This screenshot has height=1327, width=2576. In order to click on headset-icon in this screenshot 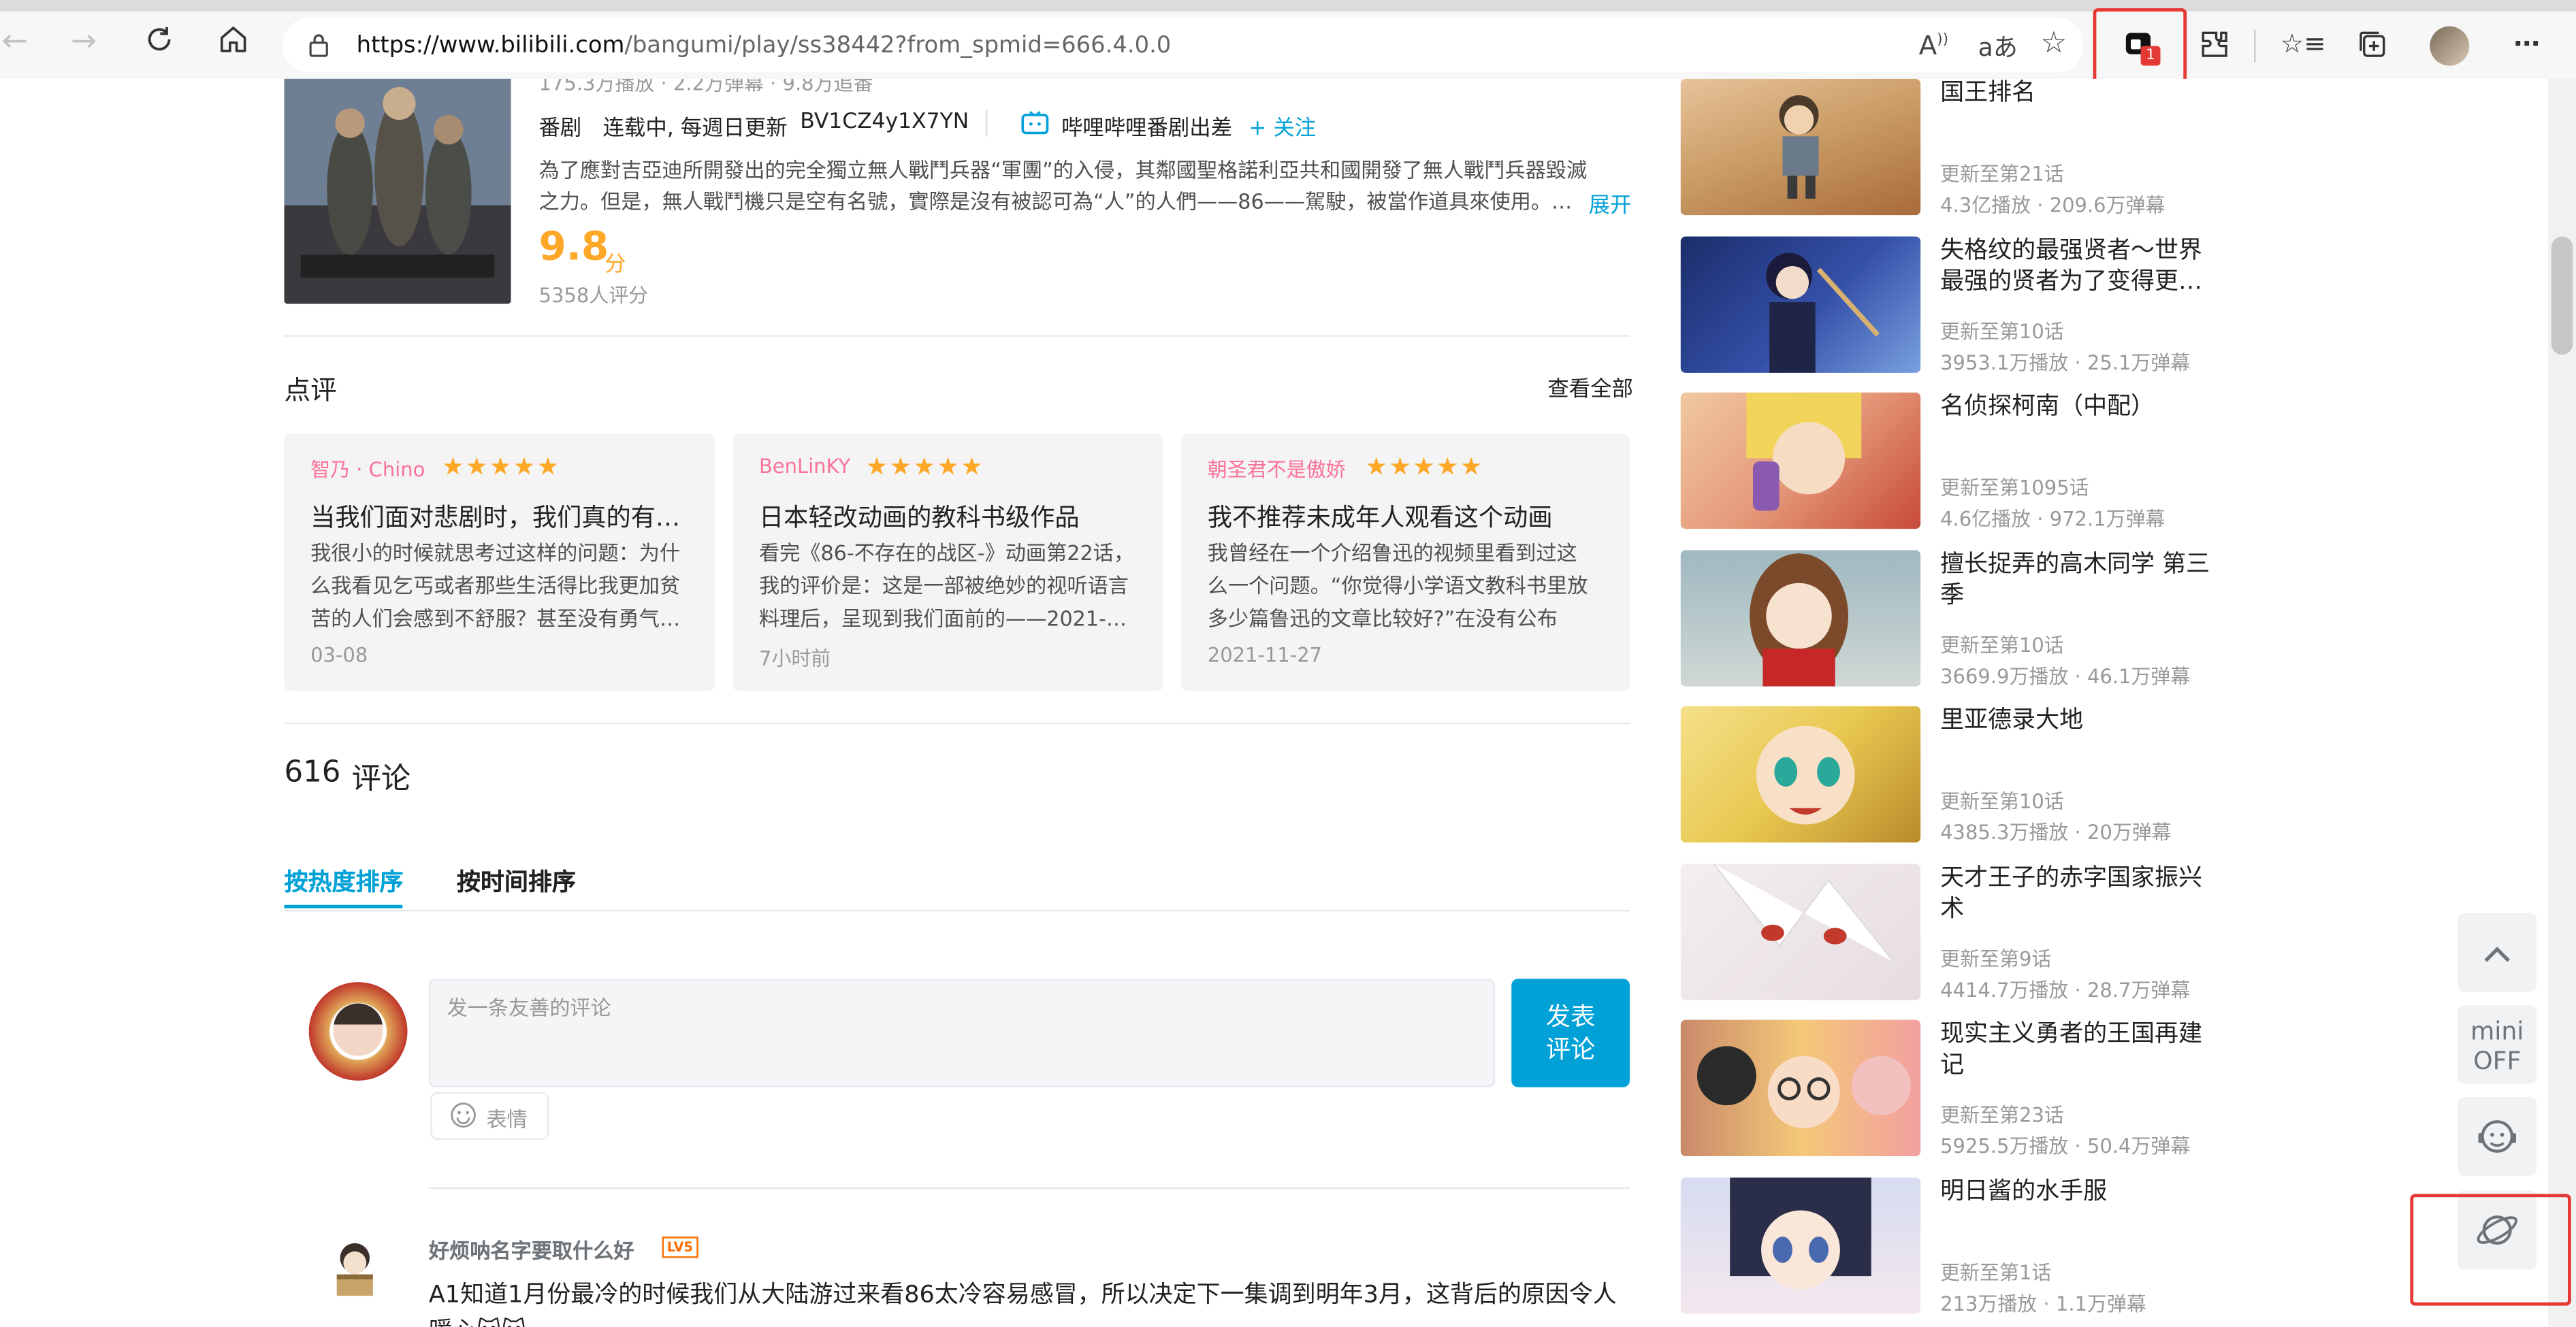, I will do `click(2497, 1136)`.